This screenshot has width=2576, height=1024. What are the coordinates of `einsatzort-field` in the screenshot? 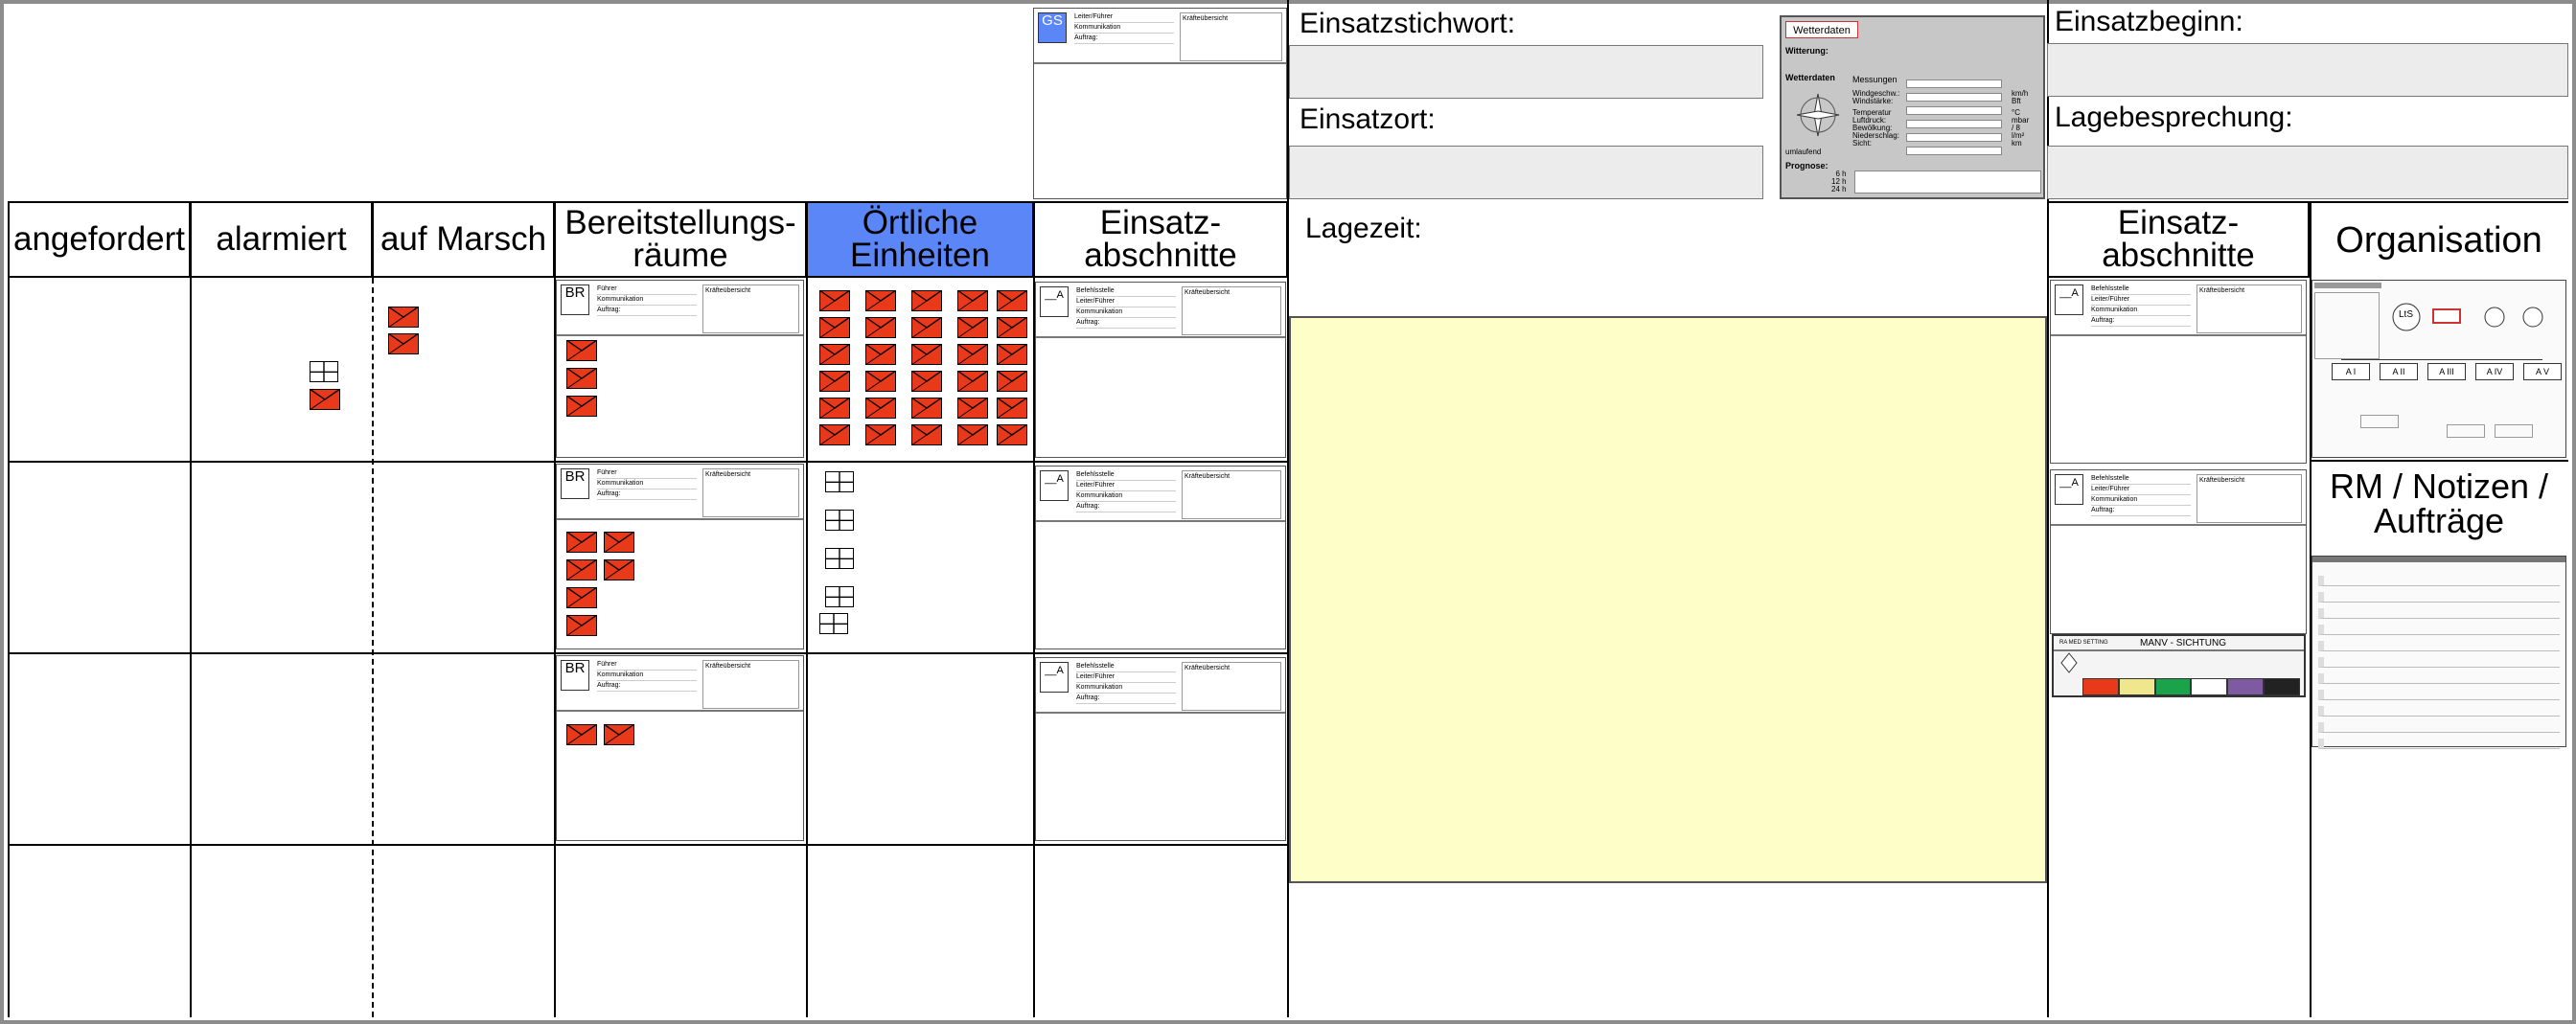 It's located at (1526, 172).